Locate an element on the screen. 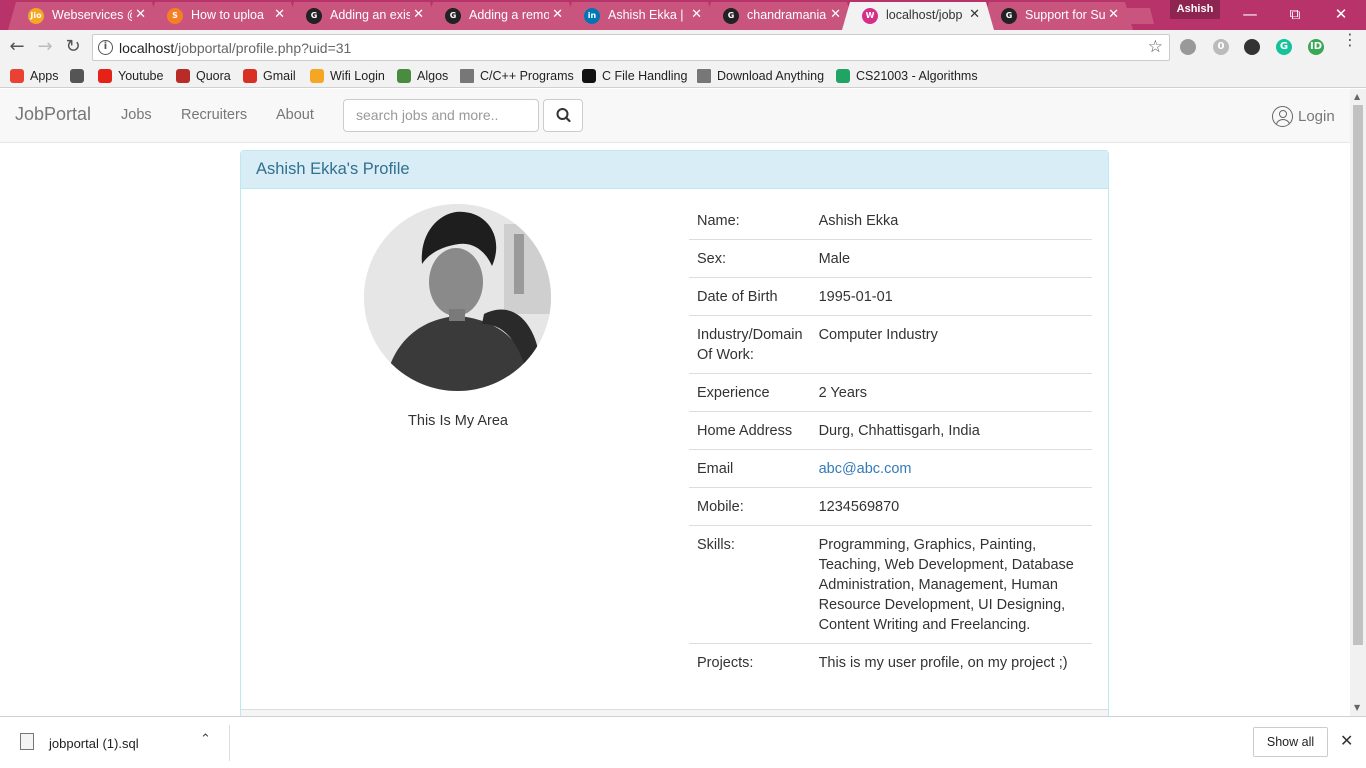 The height and width of the screenshot is (768, 1366). minimize-icon: — is located at coordinates (1250, 14).